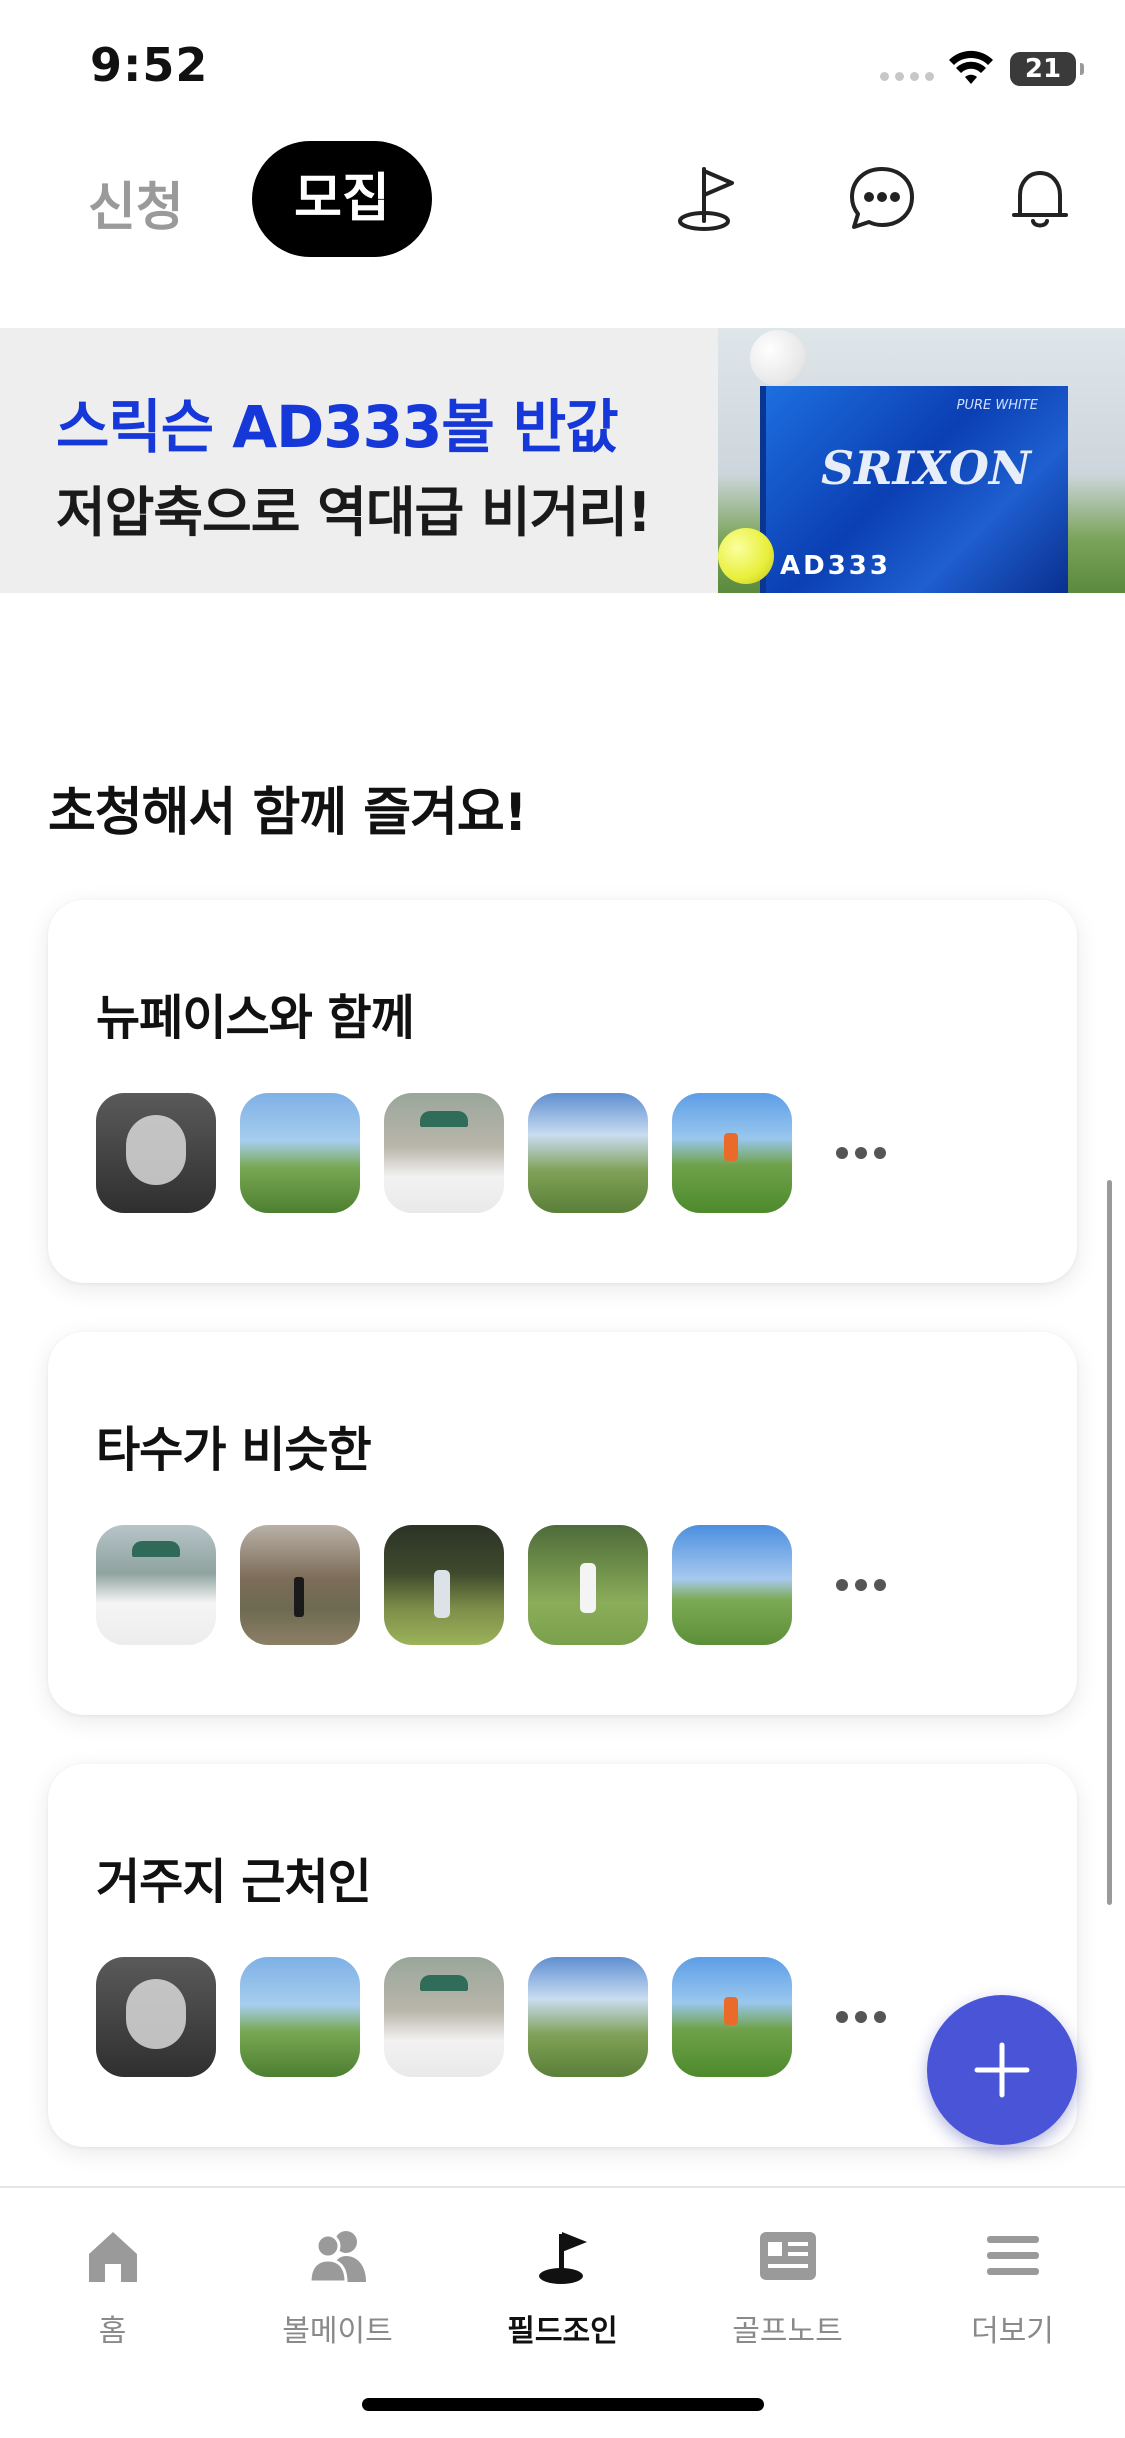  I want to click on tab-field-join: 필드조인, so click(562, 2285).